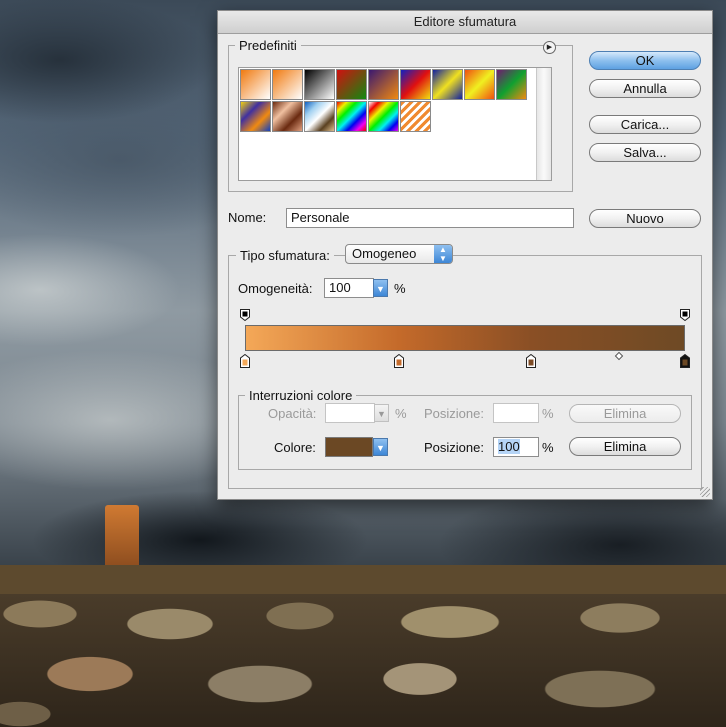 The height and width of the screenshot is (727, 726). I want to click on presets-swatch-list, so click(395, 124).